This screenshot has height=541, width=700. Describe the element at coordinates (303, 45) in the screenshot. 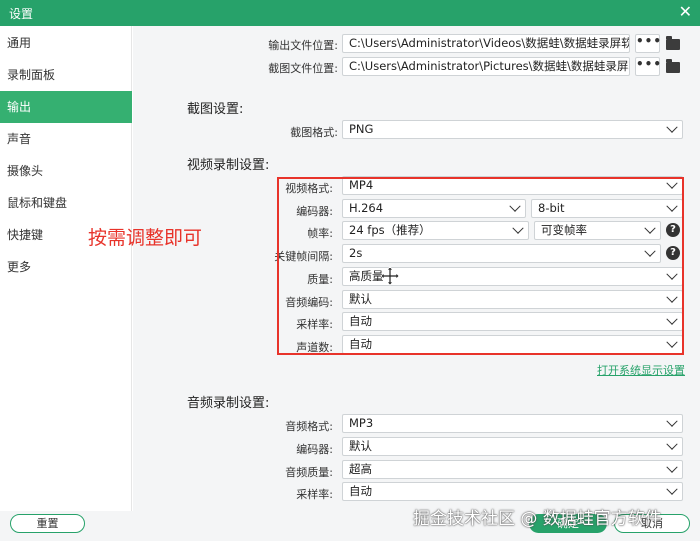

I see `video-path-label: 输出文件位置:` at that location.